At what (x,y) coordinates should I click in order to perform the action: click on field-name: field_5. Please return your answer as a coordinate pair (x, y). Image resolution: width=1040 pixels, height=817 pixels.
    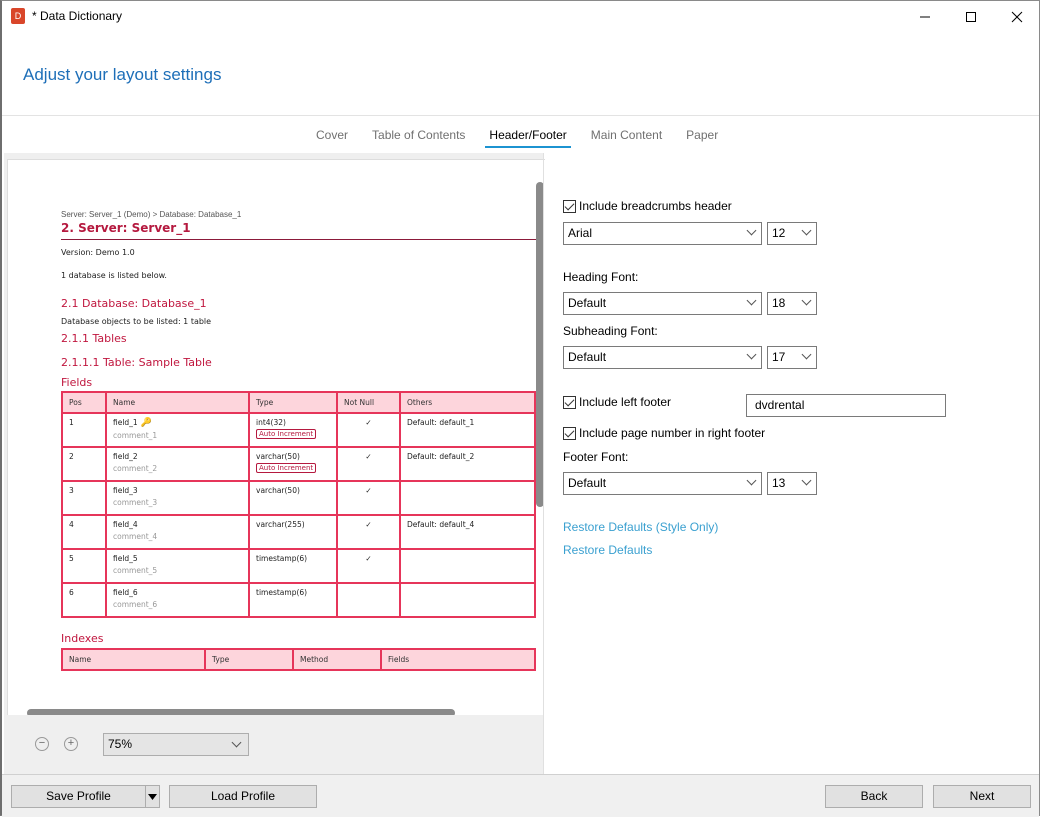
    Looking at the image, I should click on (125, 558).